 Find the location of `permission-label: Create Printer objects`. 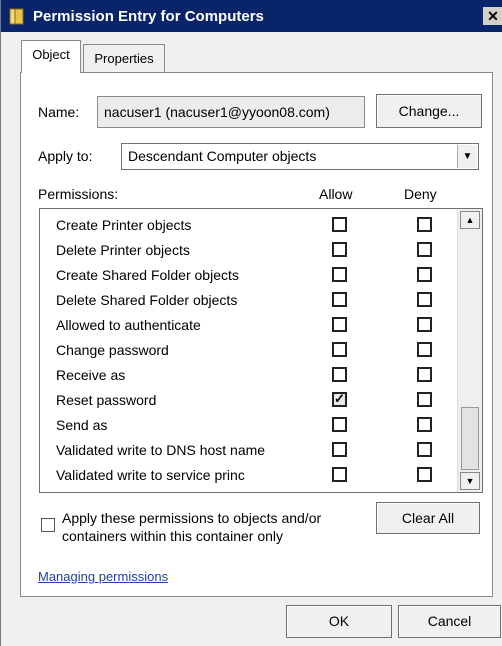

permission-label: Create Printer objects is located at coordinates (124, 225).